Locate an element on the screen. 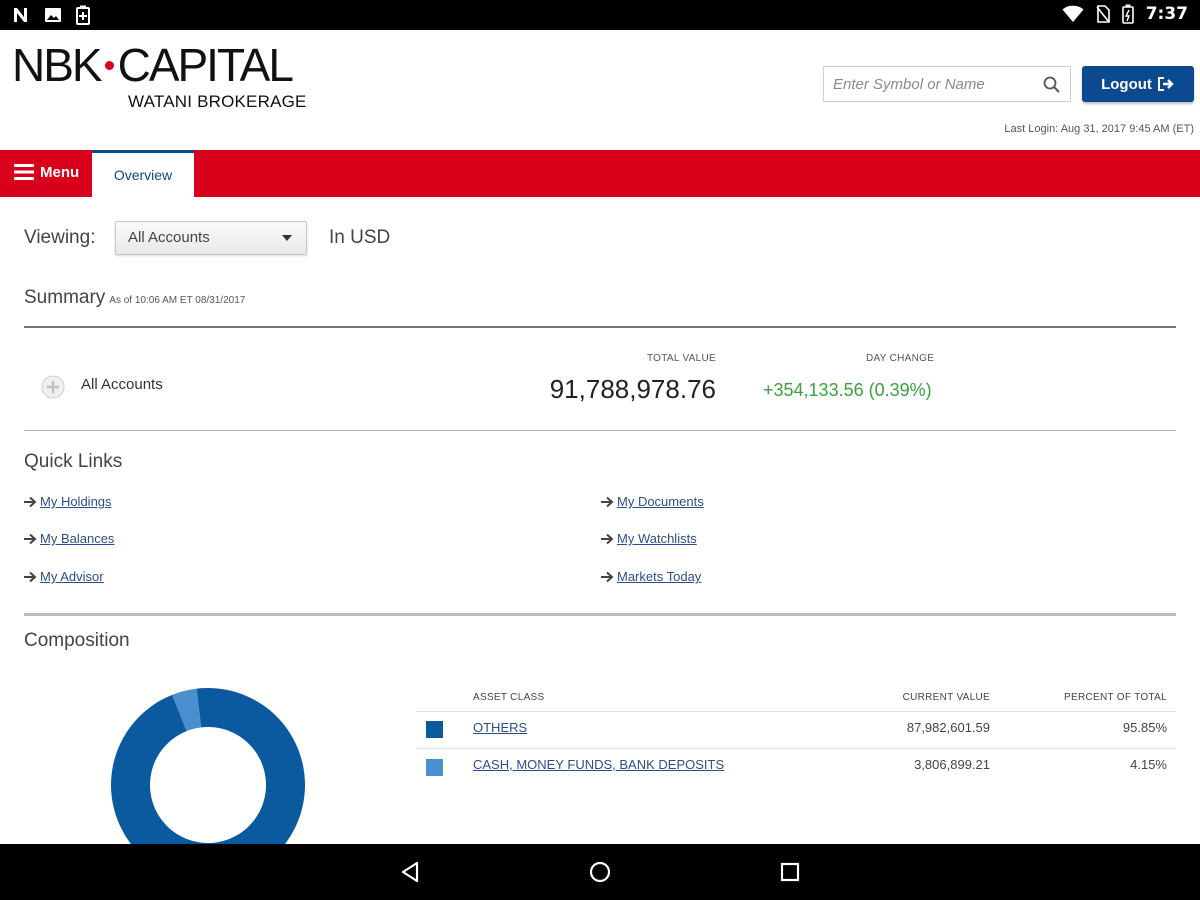  menu-label: Menu is located at coordinates (60, 172).